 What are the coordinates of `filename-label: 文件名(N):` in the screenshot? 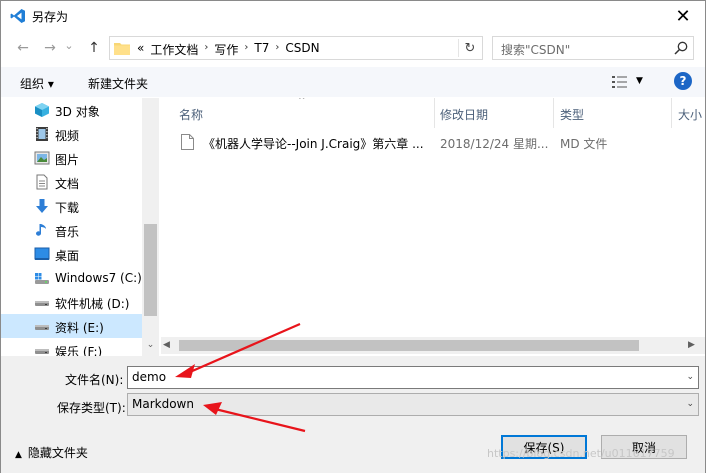 It's located at (94, 380).